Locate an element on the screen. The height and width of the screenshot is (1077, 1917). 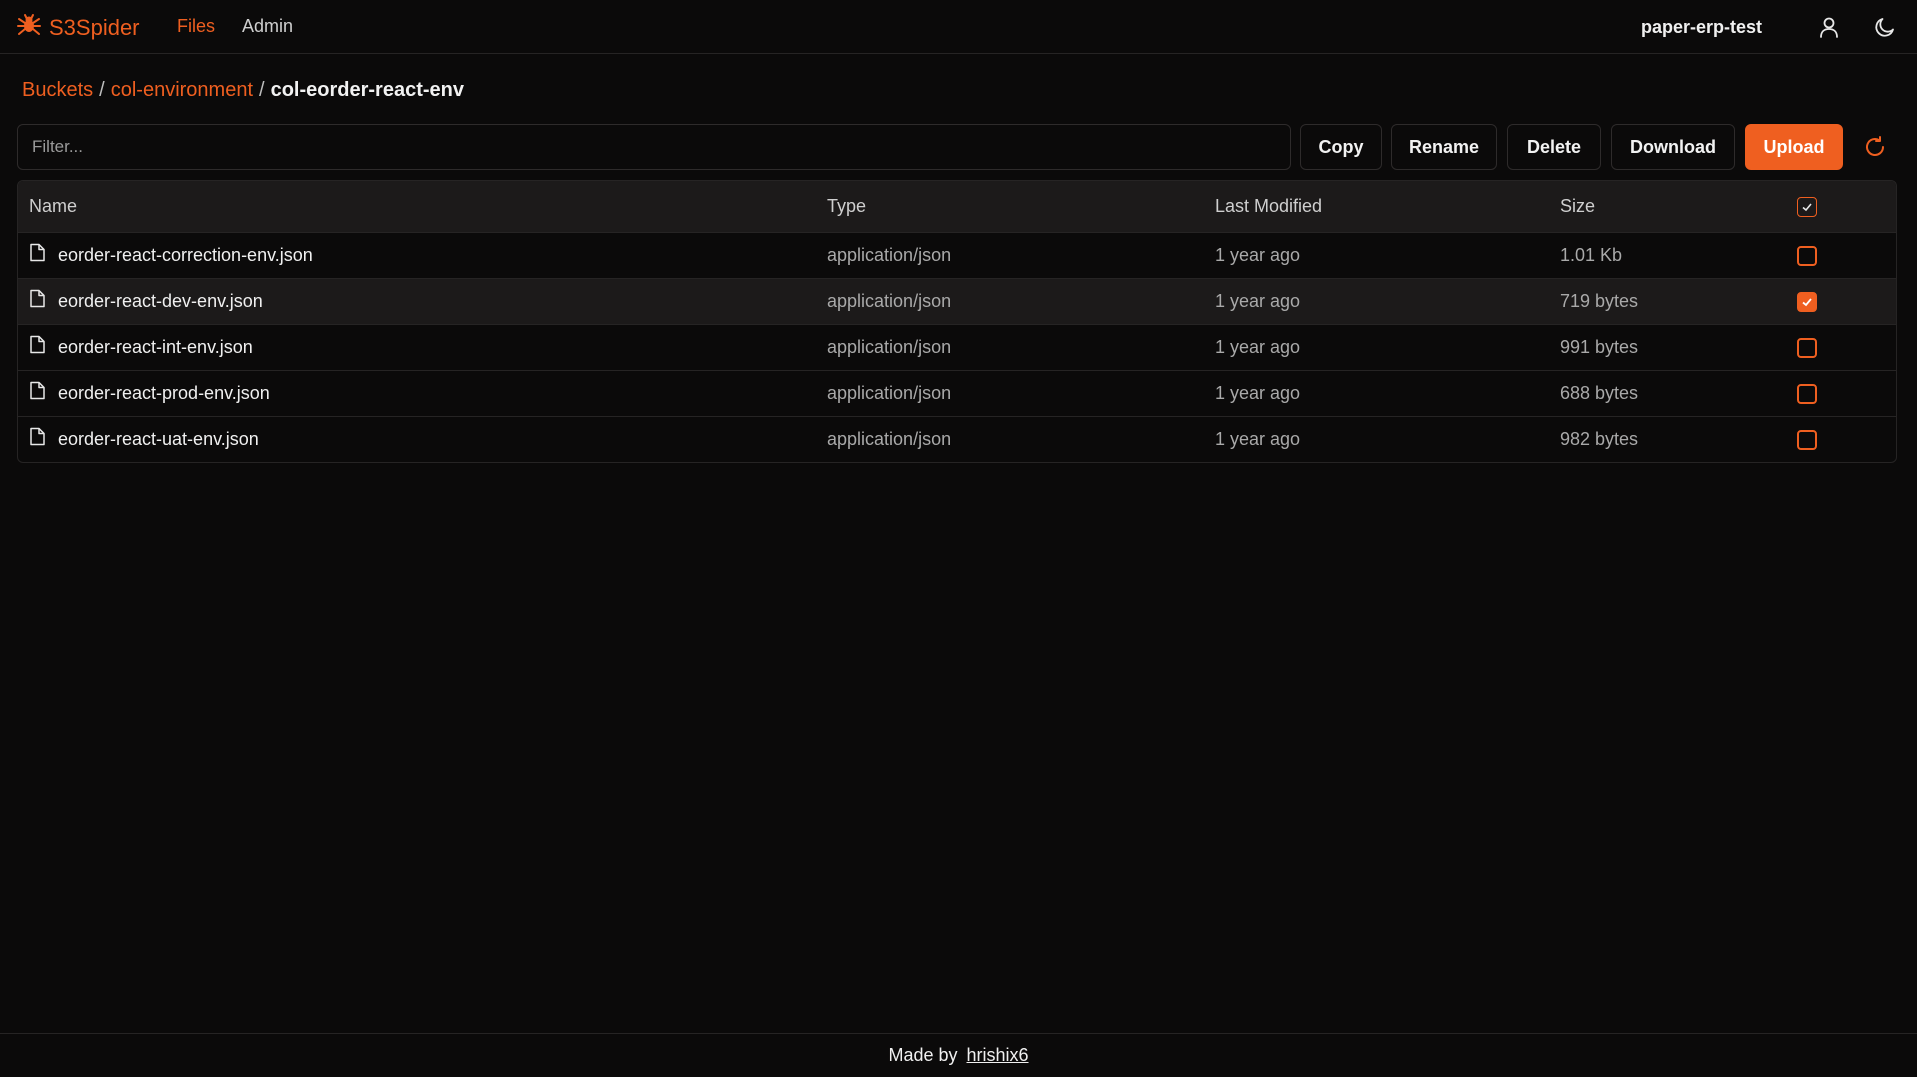
column-header-type: Type is located at coordinates (1021, 206).